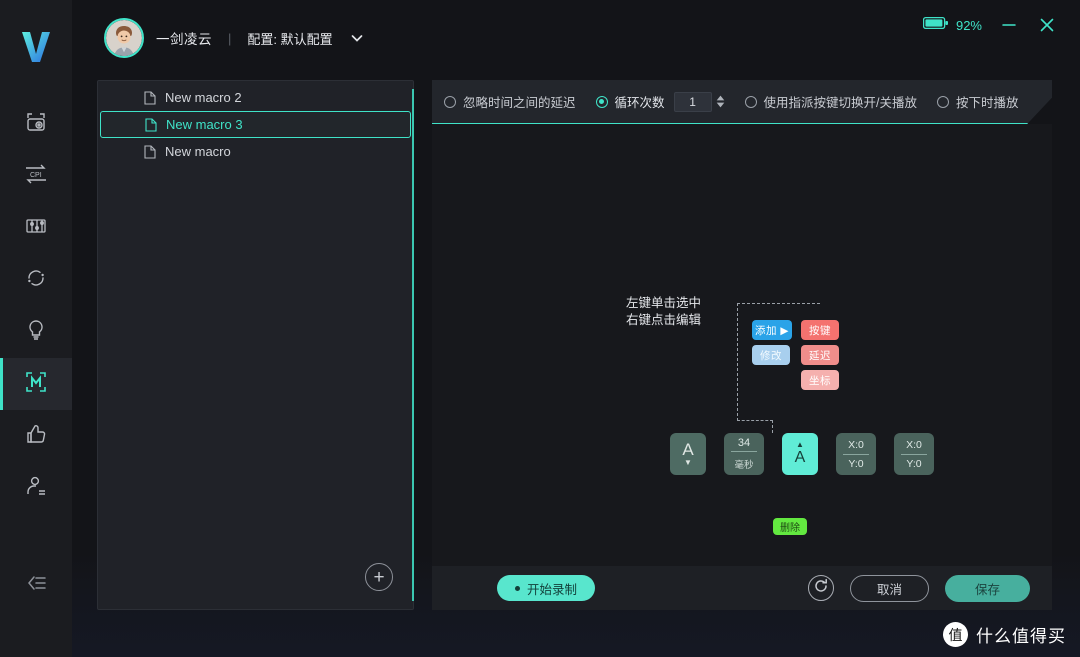  I want to click on minimize-button, so click(1009, 25).